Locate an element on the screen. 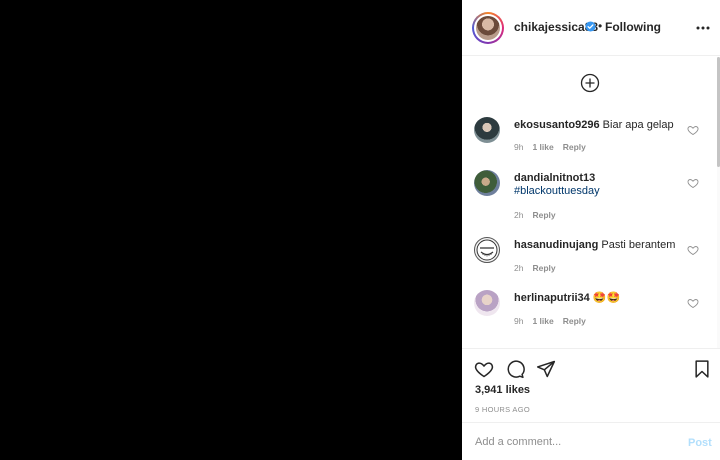 The height and width of the screenshot is (460, 720). author-avatar is located at coordinates (488, 28).